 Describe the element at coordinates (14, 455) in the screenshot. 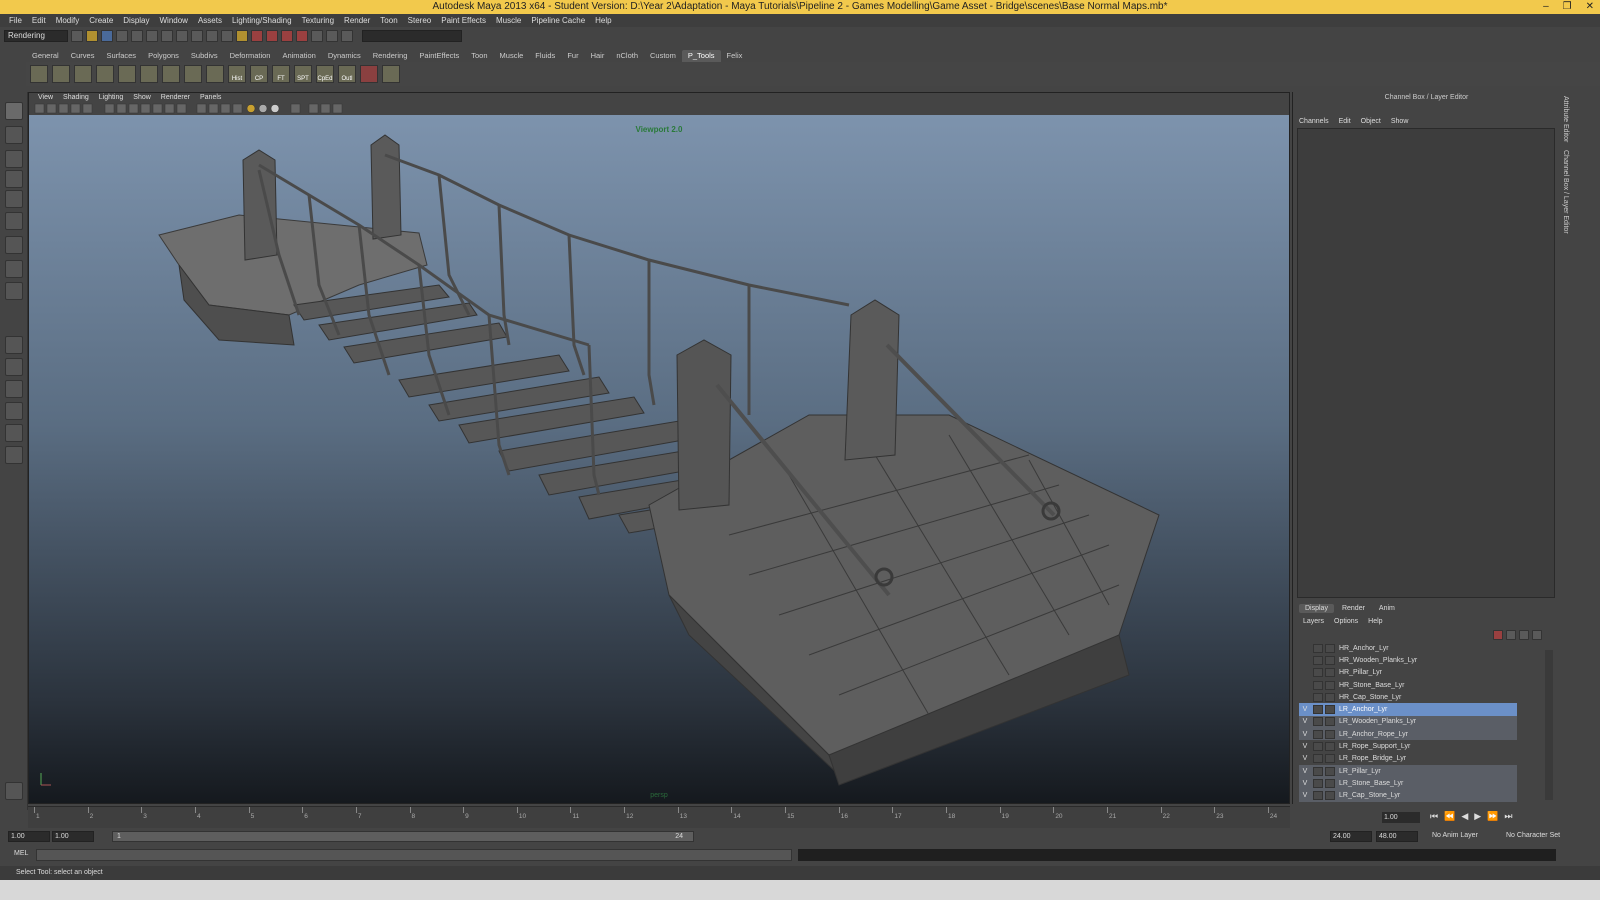

I see `persp-uv-layout-icon` at that location.